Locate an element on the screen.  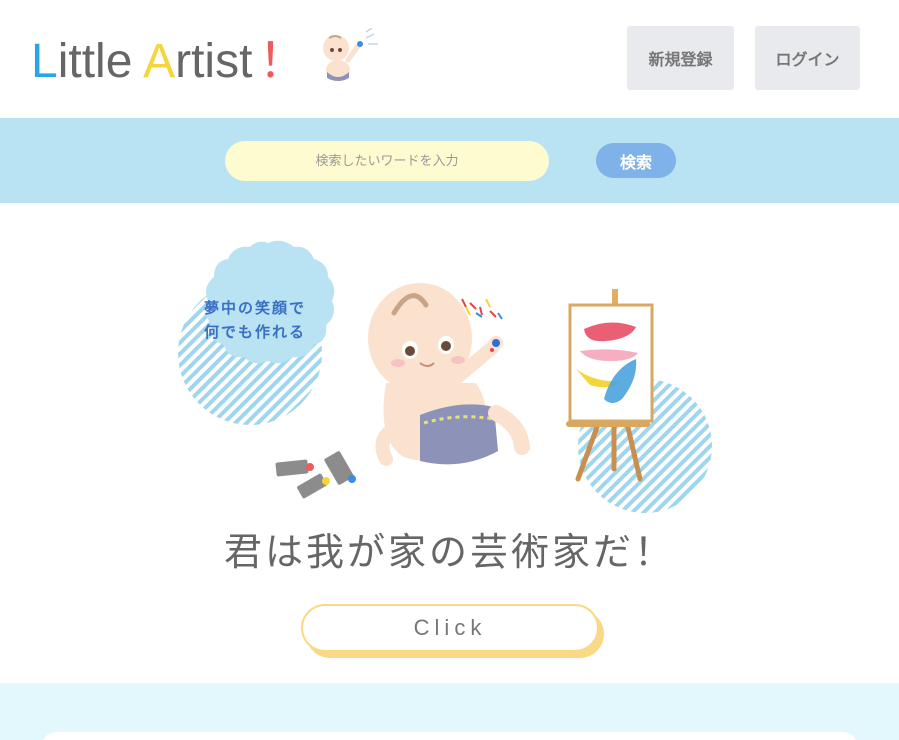
logo-text-1: ittle is located at coordinates (100, 61).